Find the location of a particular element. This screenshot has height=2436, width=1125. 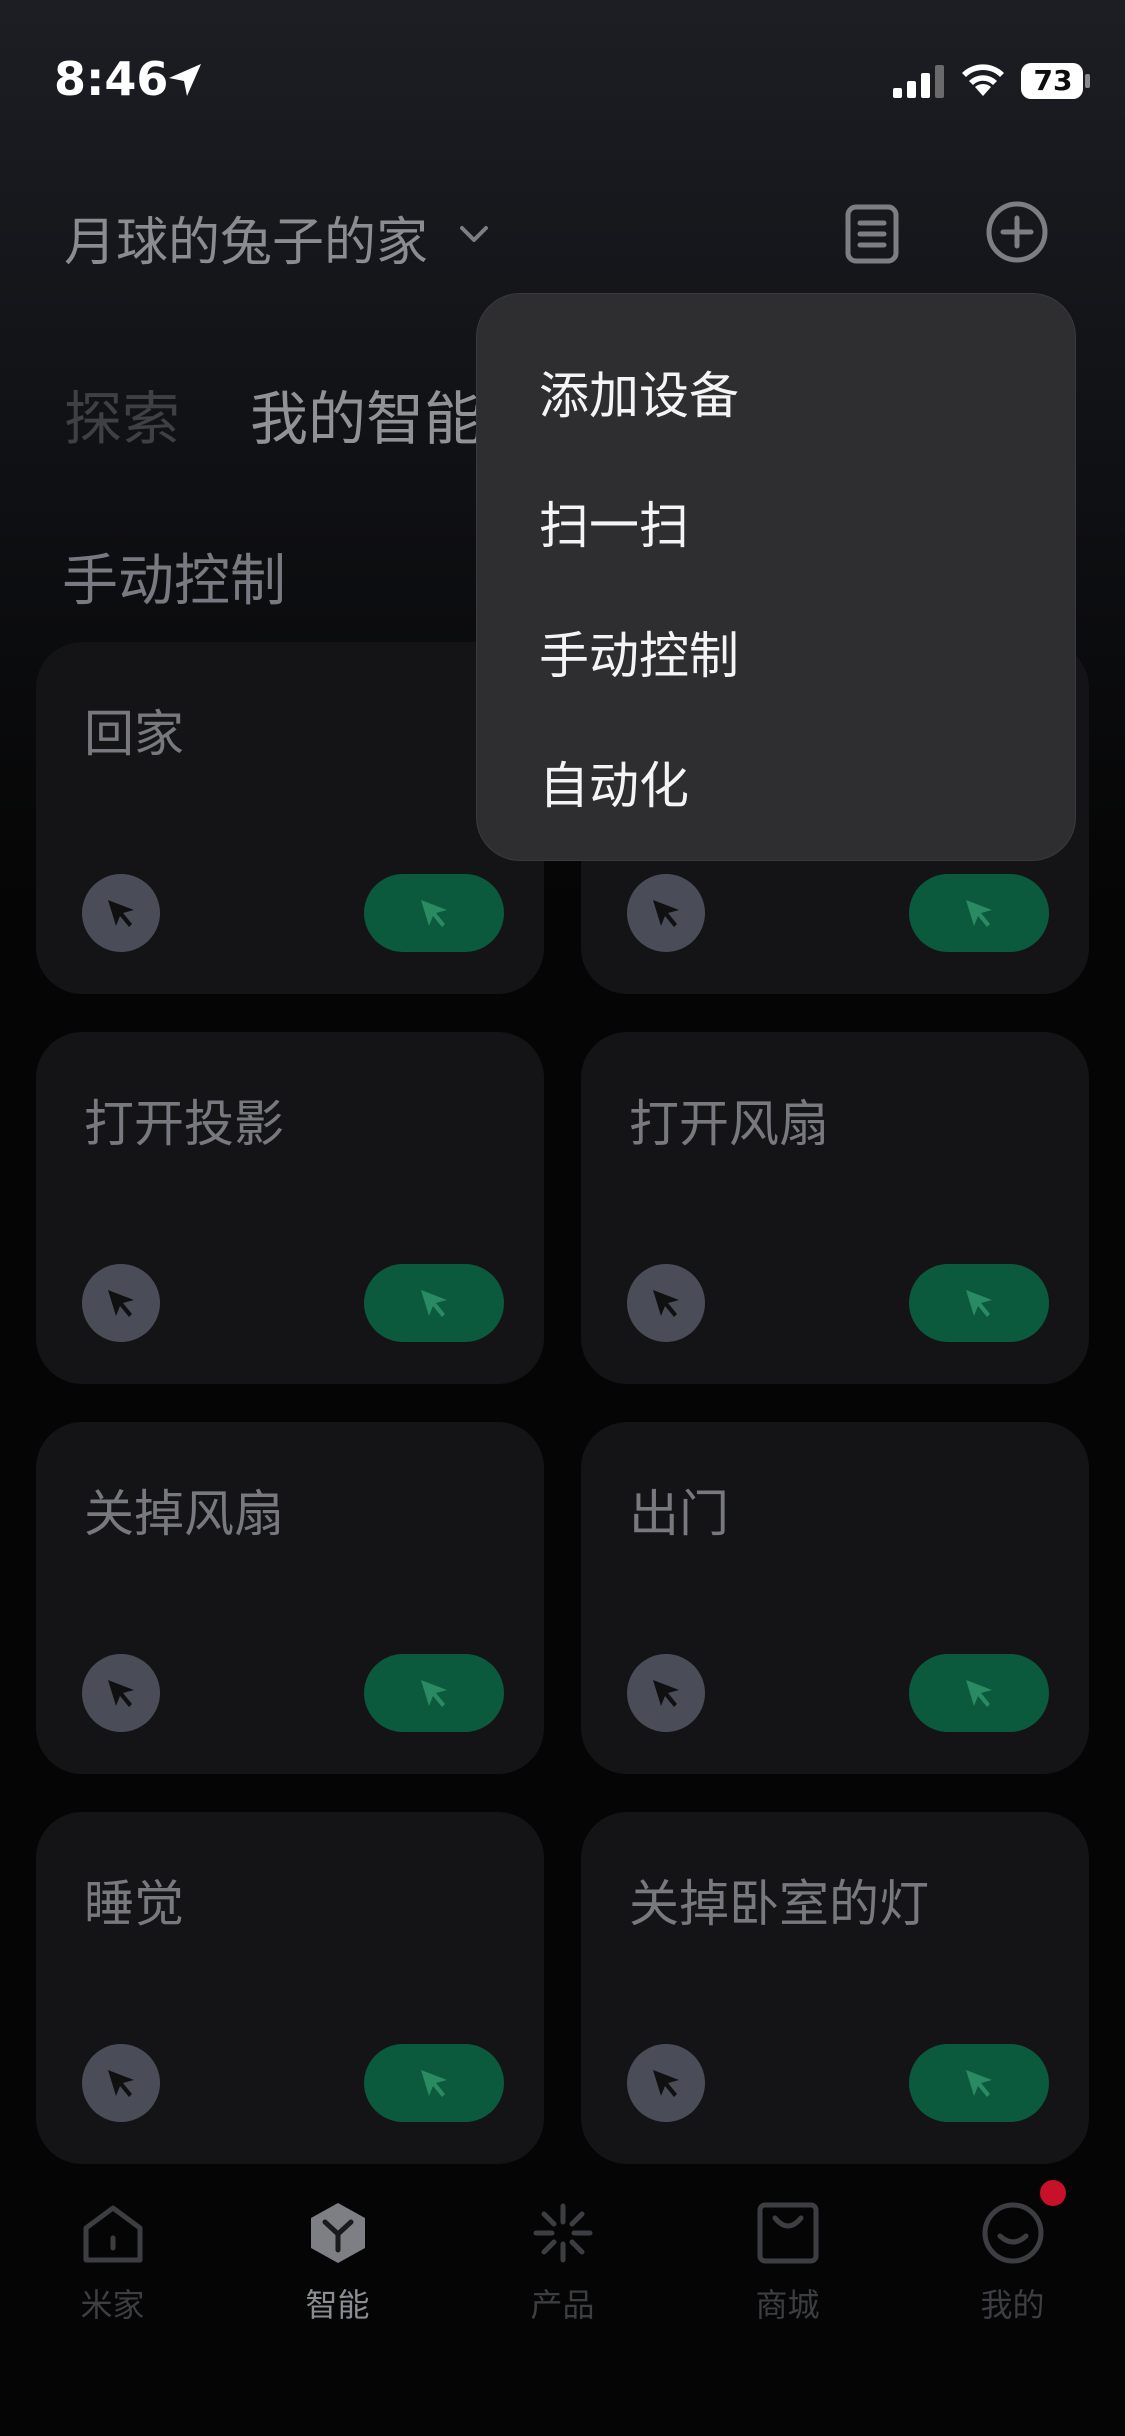

nav-label: 产品 is located at coordinates (562, 2305).